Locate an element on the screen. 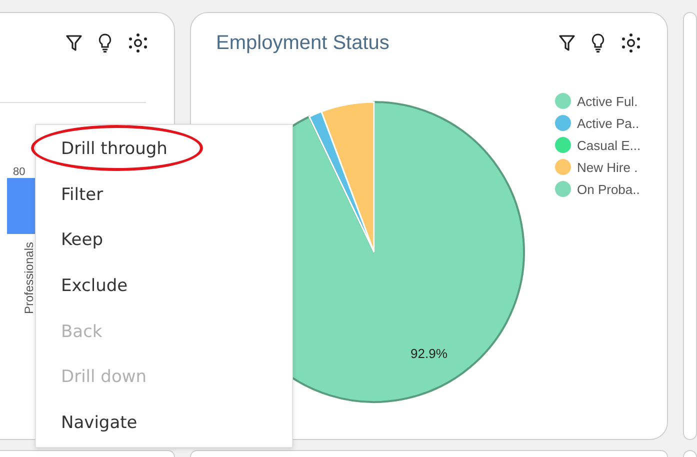  legend-label: New Hire . is located at coordinates (607, 167).